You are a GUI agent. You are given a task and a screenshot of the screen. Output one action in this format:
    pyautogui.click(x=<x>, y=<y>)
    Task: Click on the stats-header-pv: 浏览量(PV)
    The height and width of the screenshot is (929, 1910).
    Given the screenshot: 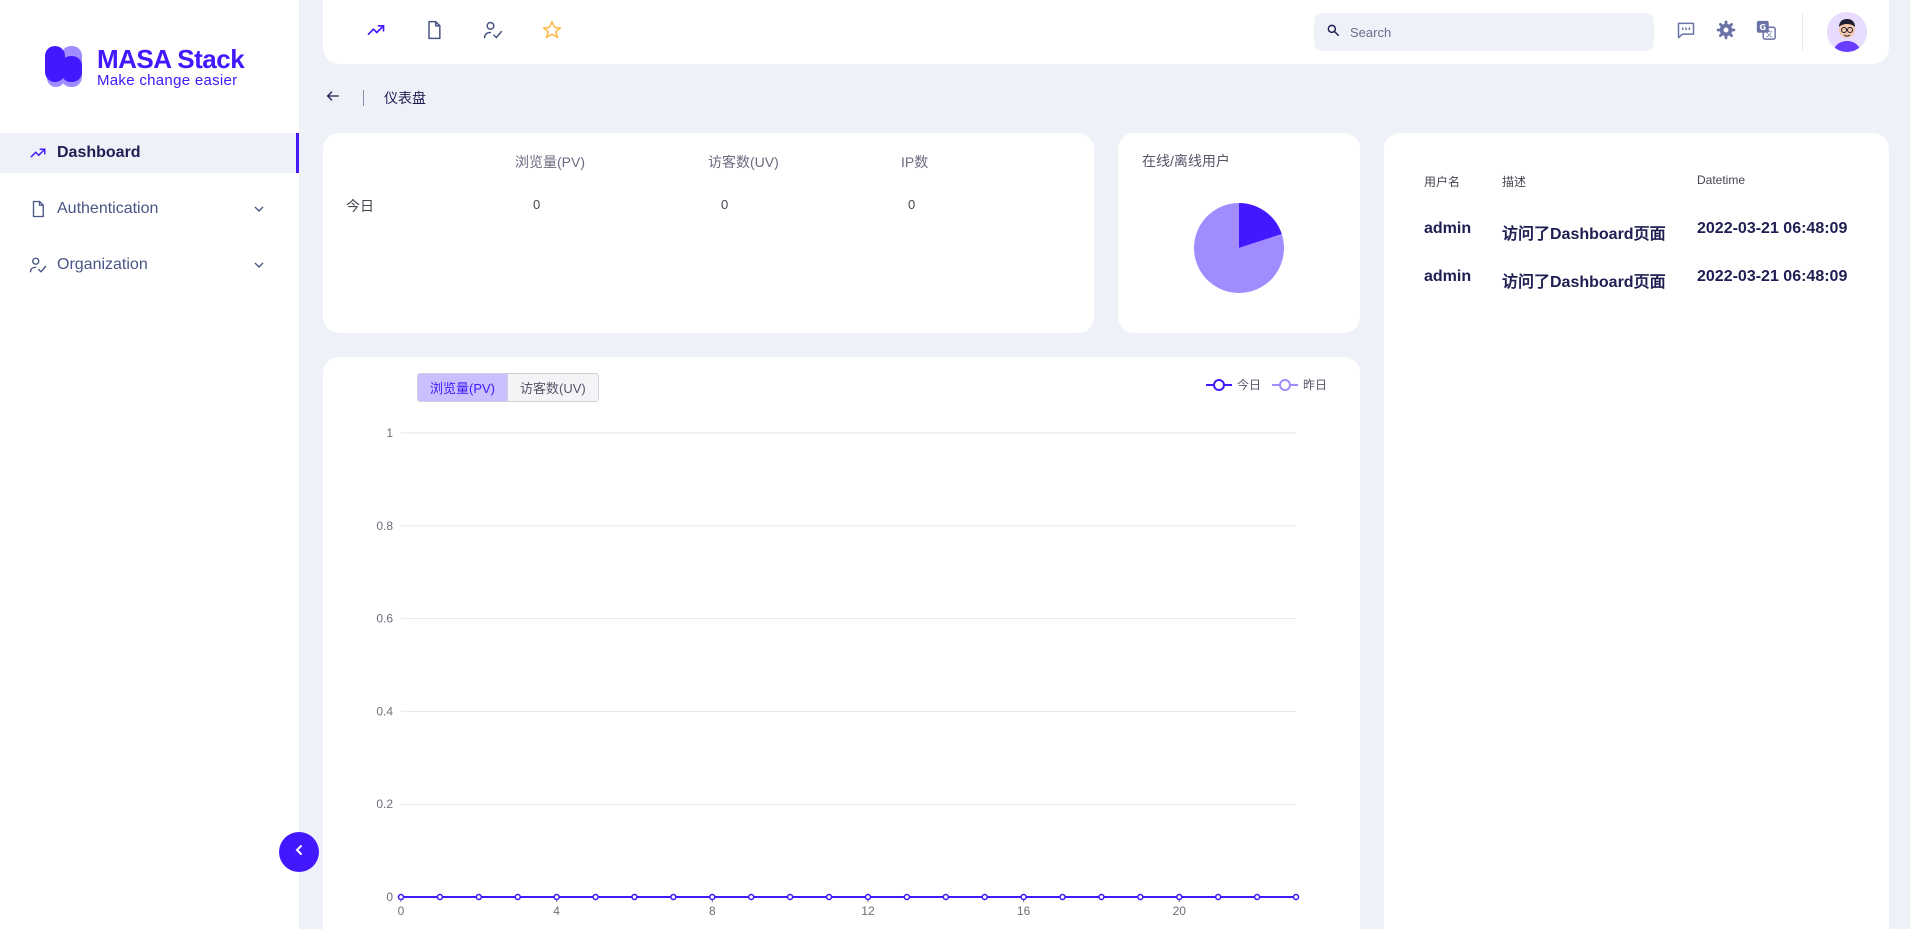 What is the action you would take?
    pyautogui.click(x=550, y=162)
    